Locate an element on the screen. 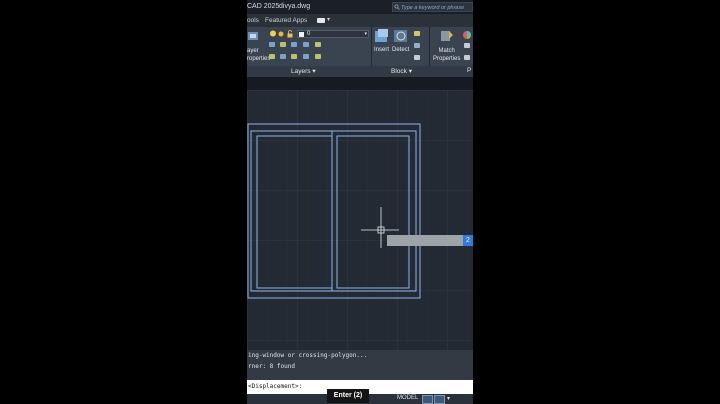  search-input: Type a keyword or phrase is located at coordinates (432, 7).